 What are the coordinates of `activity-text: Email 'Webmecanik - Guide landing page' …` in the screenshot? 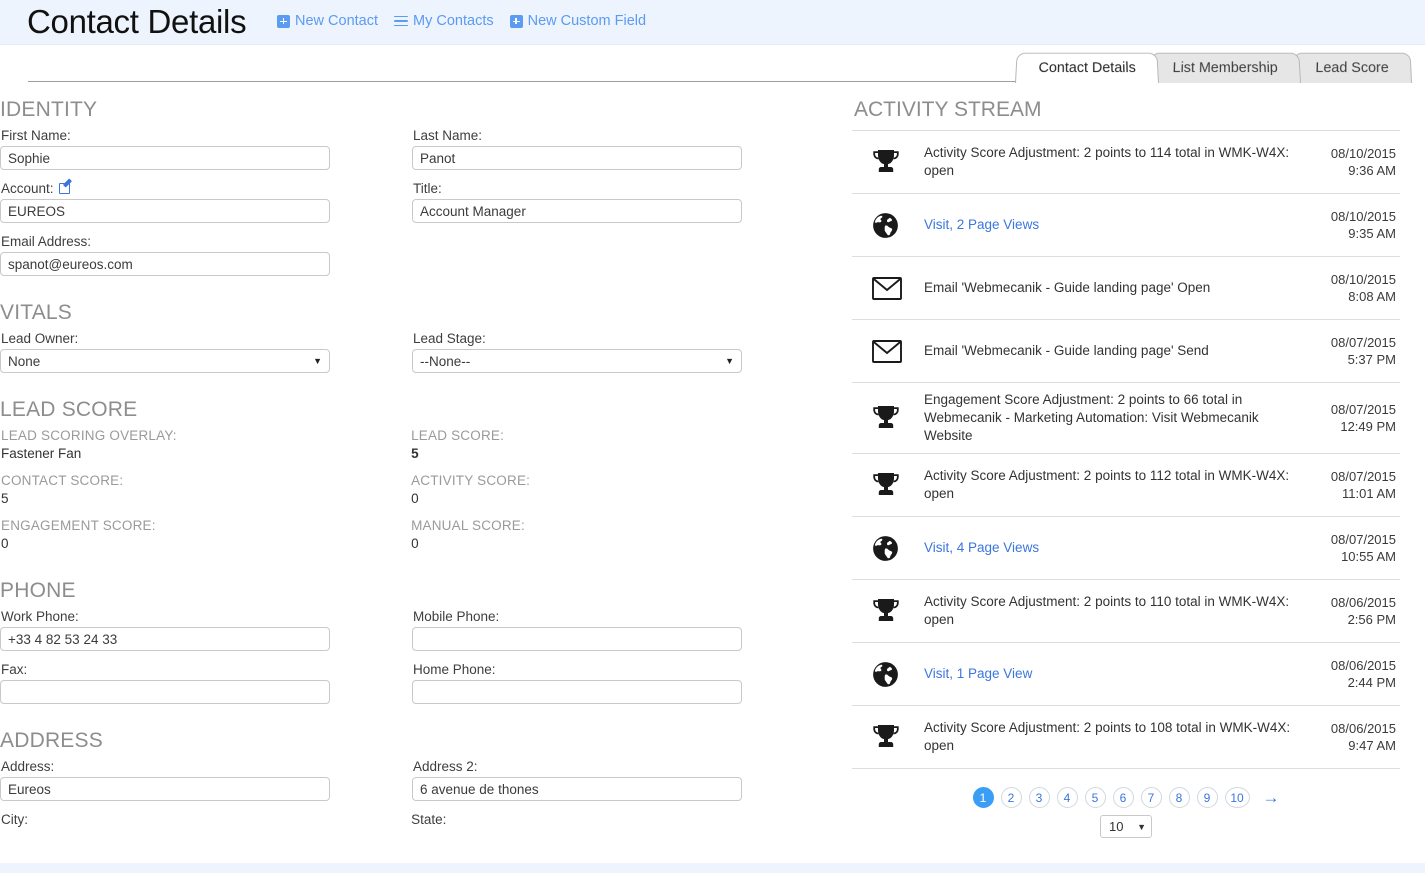 It's located at (1067, 287).